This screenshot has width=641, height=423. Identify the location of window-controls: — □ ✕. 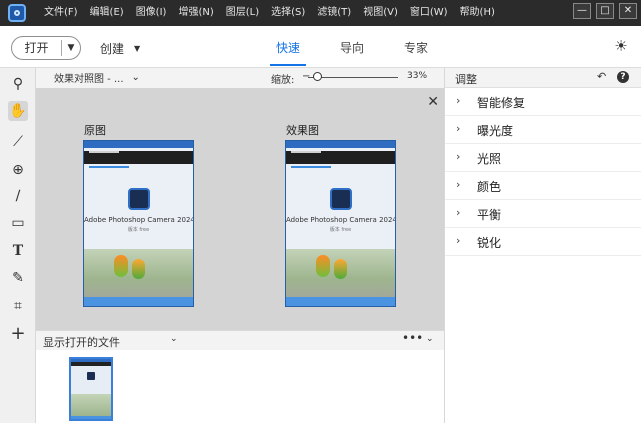
(605, 11).